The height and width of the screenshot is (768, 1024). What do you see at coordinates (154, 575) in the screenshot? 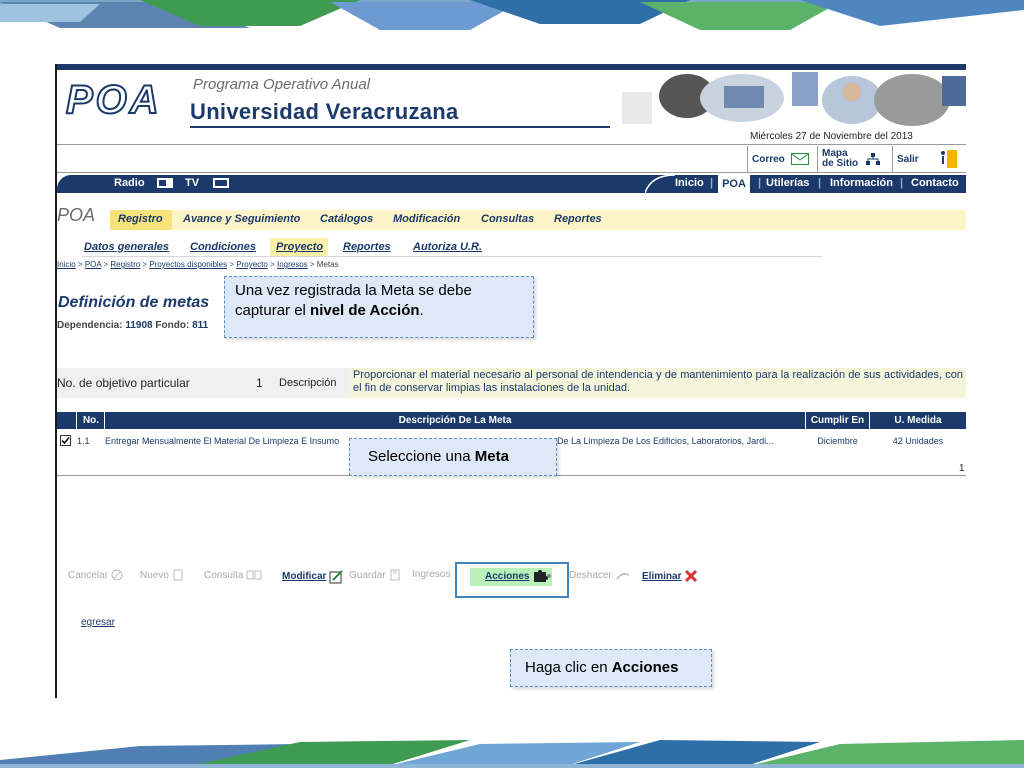
I see `nuevo-label: Nuevo` at bounding box center [154, 575].